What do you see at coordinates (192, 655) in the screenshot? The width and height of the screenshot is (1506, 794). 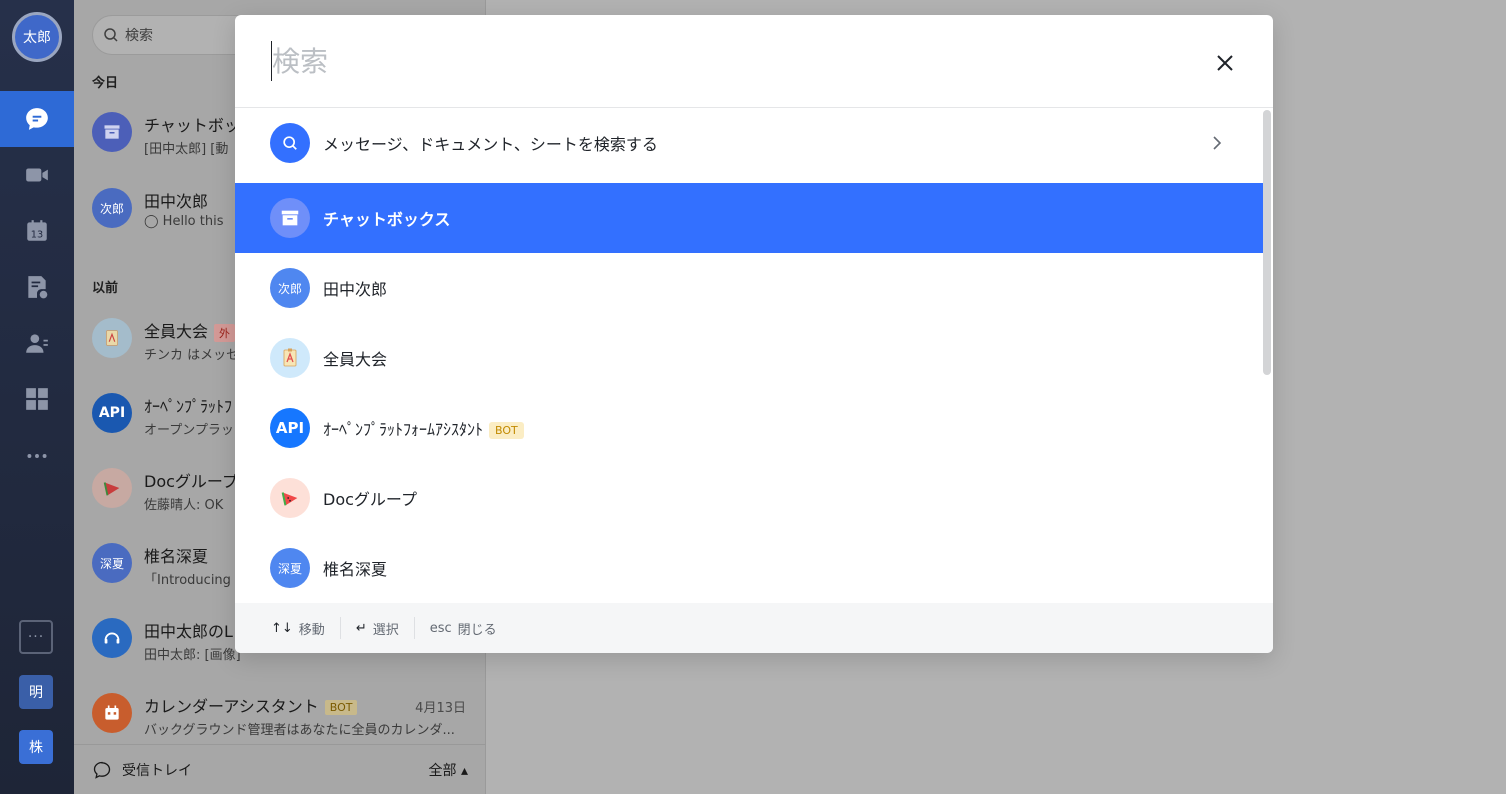 I see `chat-preview: 田中太郎: [画像]` at bounding box center [192, 655].